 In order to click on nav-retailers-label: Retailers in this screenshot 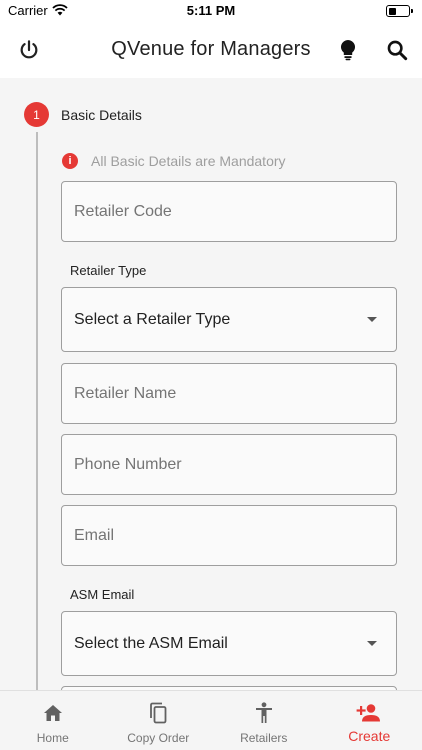, I will do `click(264, 738)`.